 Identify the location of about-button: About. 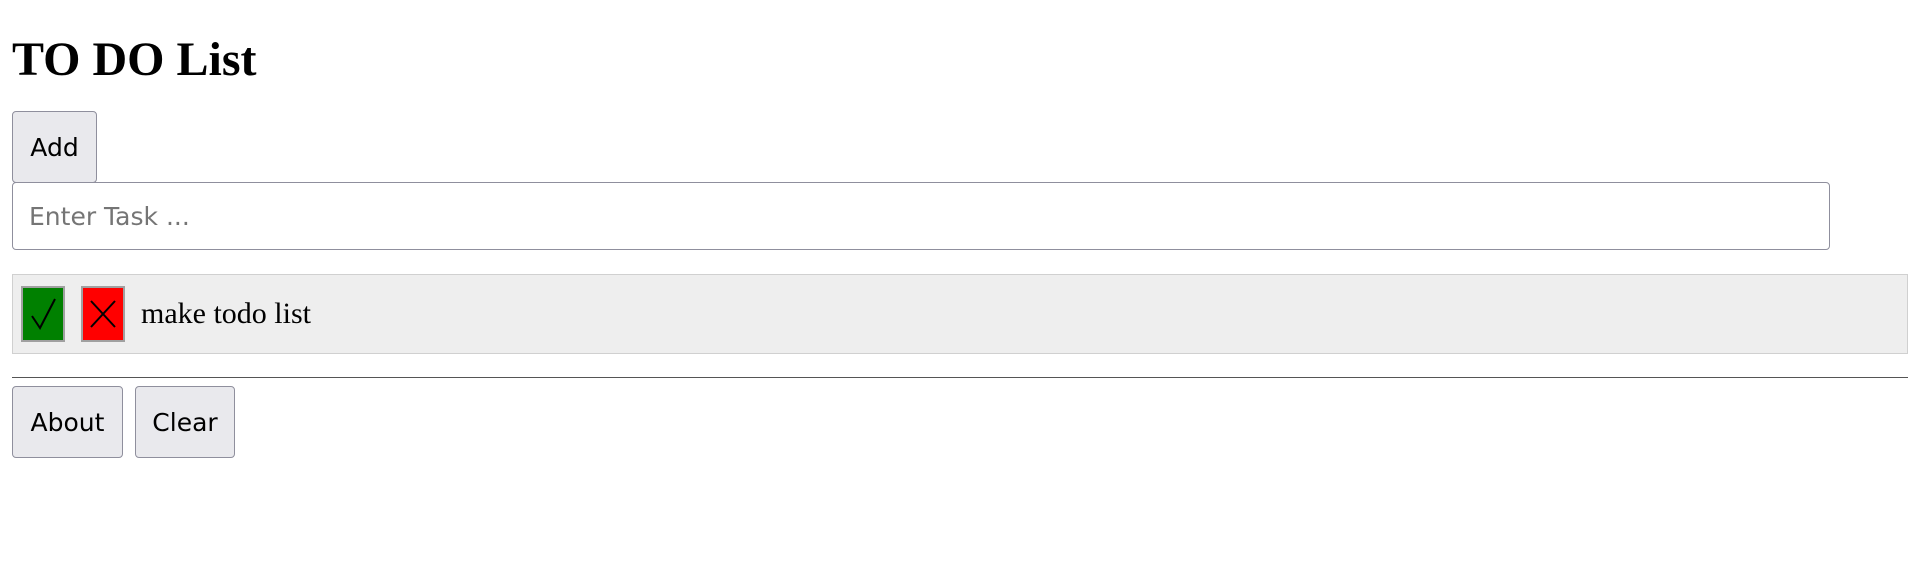
(67, 422).